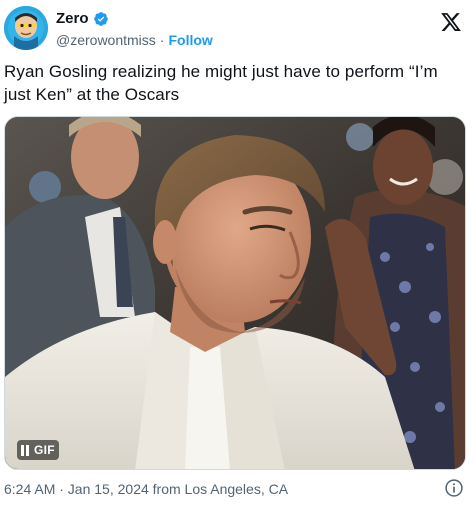 The image size is (474, 508). Describe the element at coordinates (92, 94) in the screenshot. I see `tweet-text-line: just Ken” at the Oscars` at that location.